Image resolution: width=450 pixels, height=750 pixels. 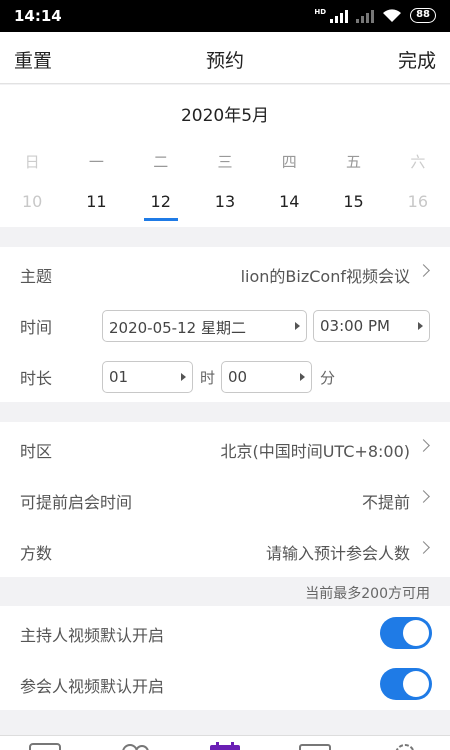 What do you see at coordinates (225, 684) in the screenshot?
I see `attendee-video-row: 参会人视频默认开启` at bounding box center [225, 684].